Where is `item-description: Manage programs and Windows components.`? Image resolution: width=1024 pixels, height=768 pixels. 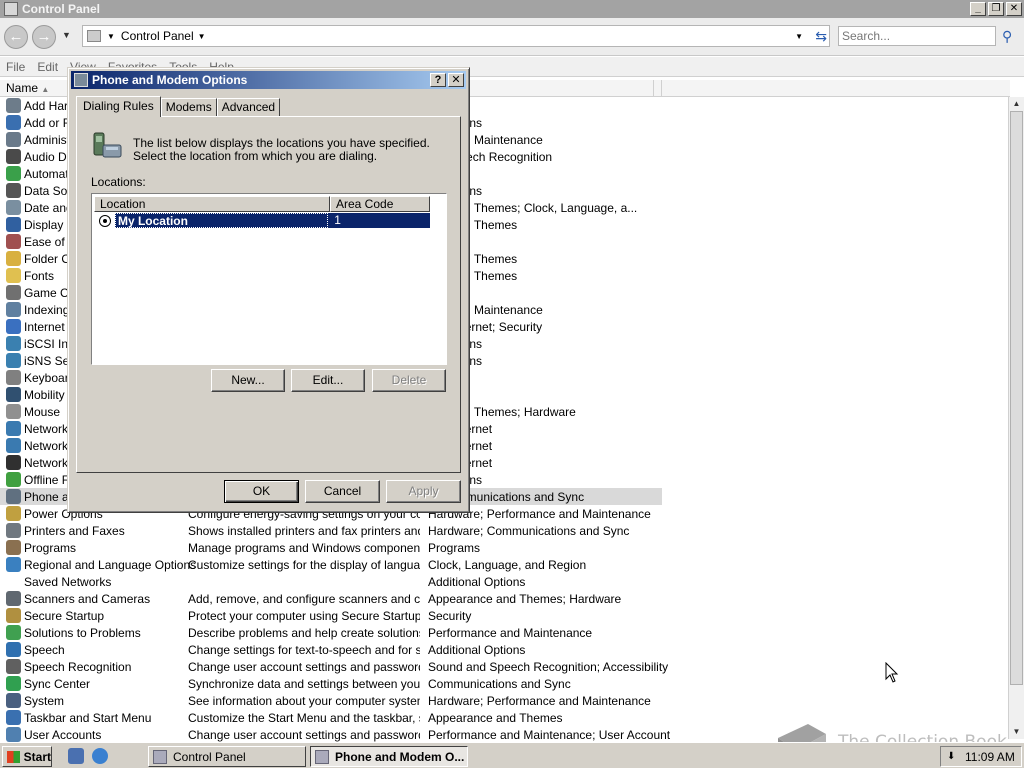
item-description: Manage programs and Windows components. is located at coordinates (304, 547).